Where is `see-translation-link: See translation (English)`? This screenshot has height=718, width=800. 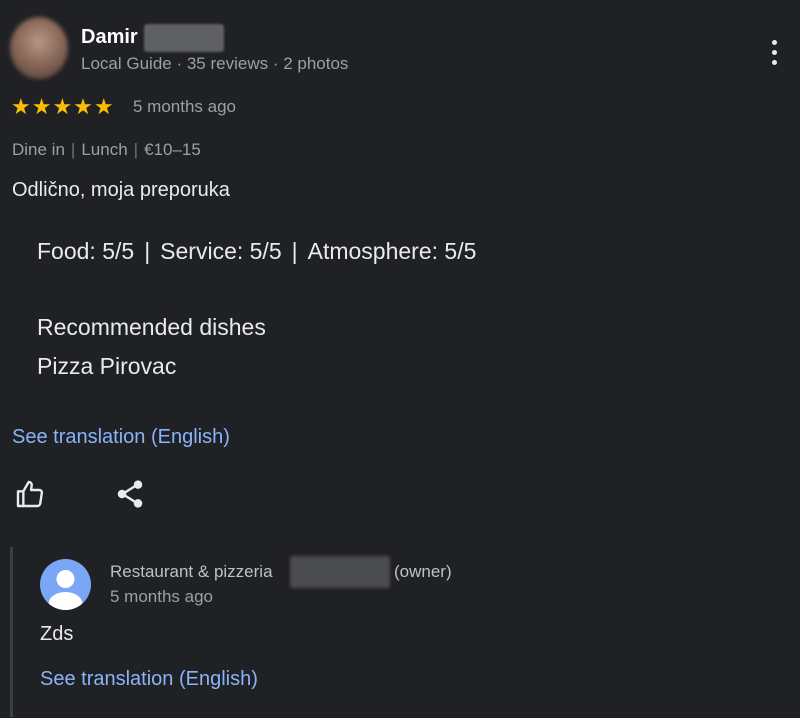 see-translation-link: See translation (English) is located at coordinates (121, 437).